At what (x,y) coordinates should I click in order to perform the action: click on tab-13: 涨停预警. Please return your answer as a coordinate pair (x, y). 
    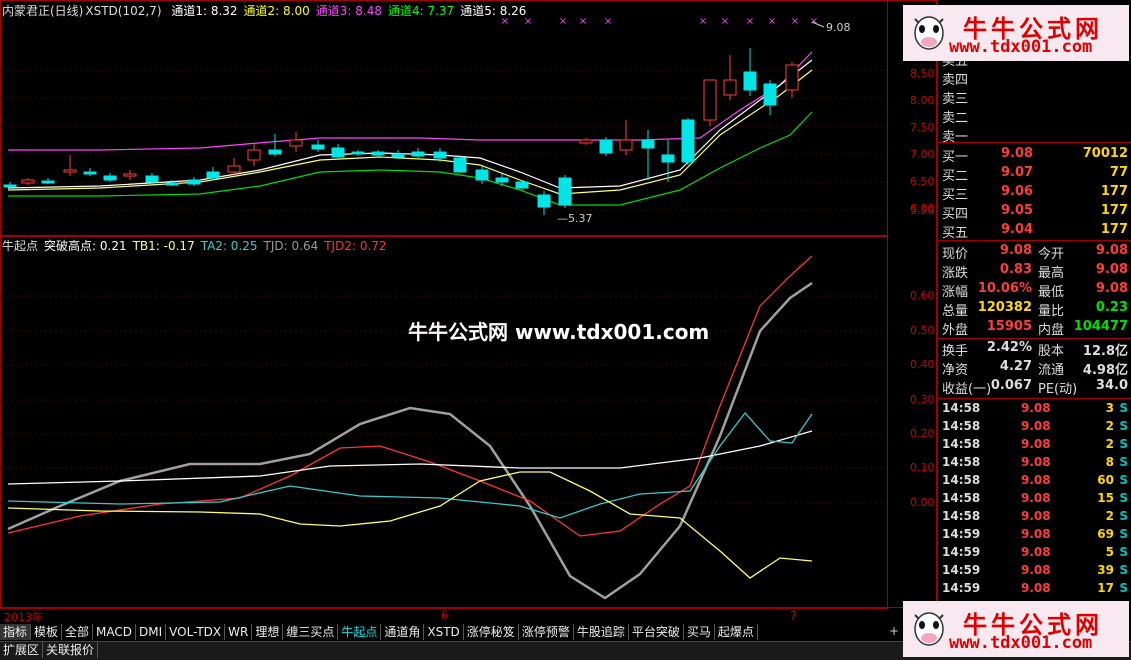
    Looking at the image, I should click on (546, 632).